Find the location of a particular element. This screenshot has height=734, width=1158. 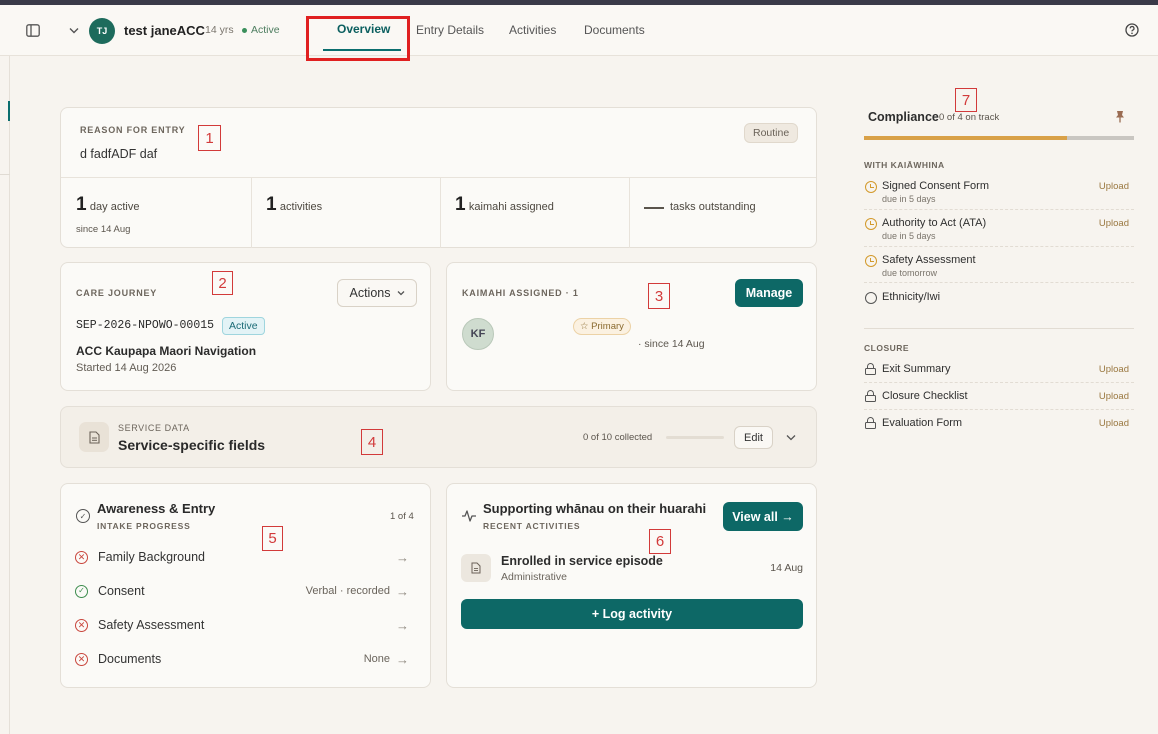

stat-kaimahi-label: kaimahi assigned is located at coordinates (511, 207).